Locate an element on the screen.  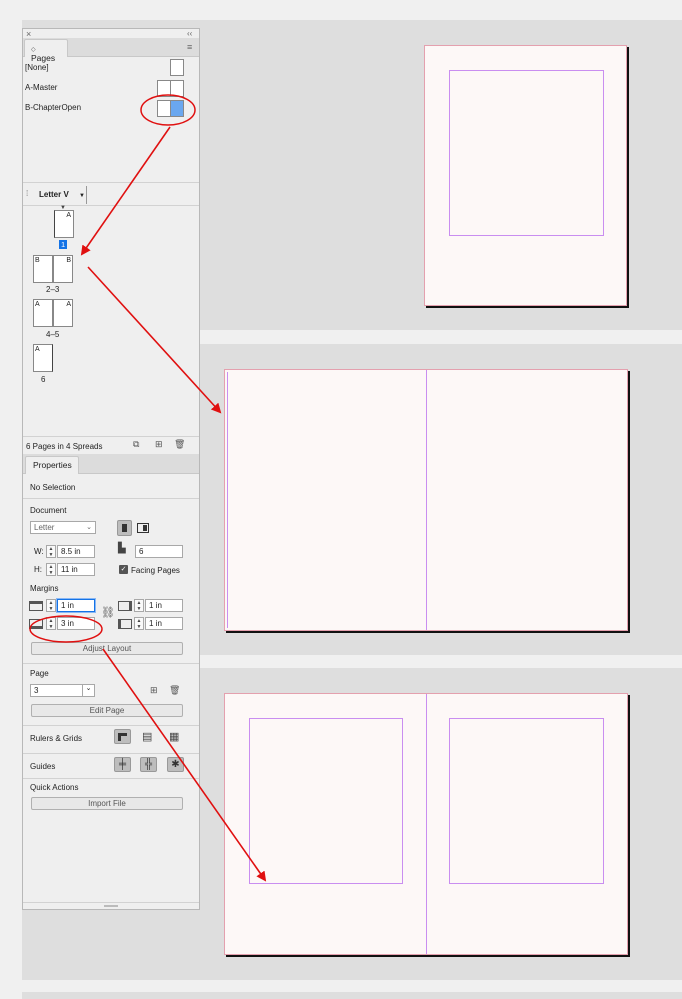
margin-inside-stepper: ▲ ▼ is located at coordinates (139, 605).